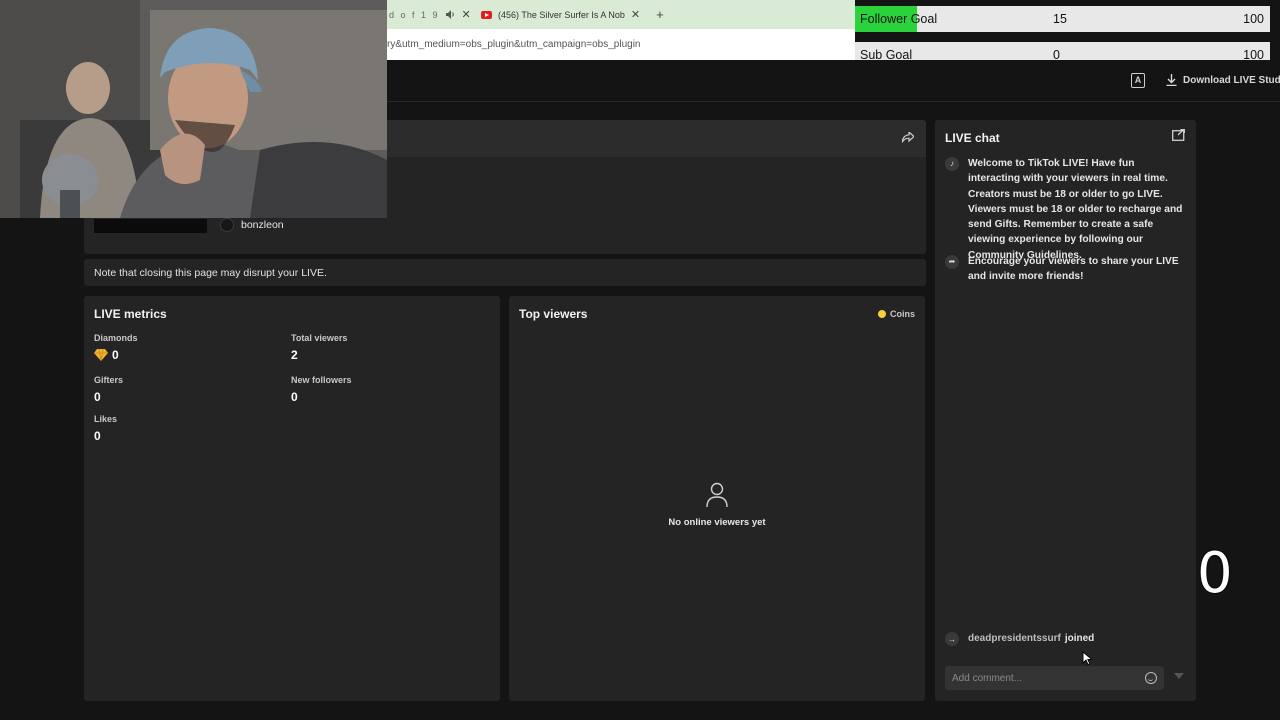 The image size is (1280, 720). Describe the element at coordinates (294, 355) in the screenshot. I see `metric-value: 2` at that location.